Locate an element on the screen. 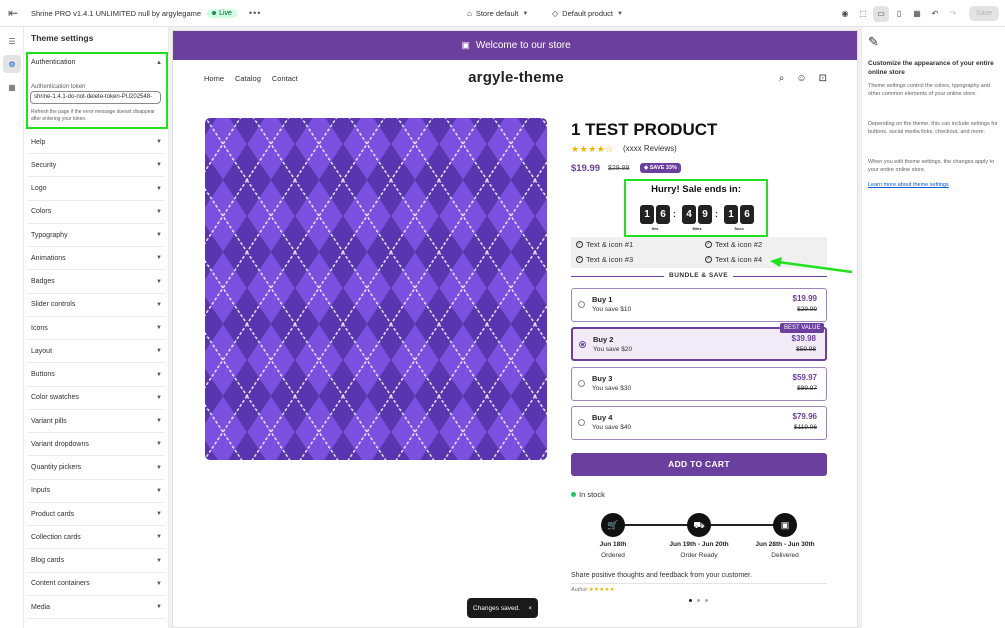  sidebar-item-icons: Icons ▼ is located at coordinates (96, 328).